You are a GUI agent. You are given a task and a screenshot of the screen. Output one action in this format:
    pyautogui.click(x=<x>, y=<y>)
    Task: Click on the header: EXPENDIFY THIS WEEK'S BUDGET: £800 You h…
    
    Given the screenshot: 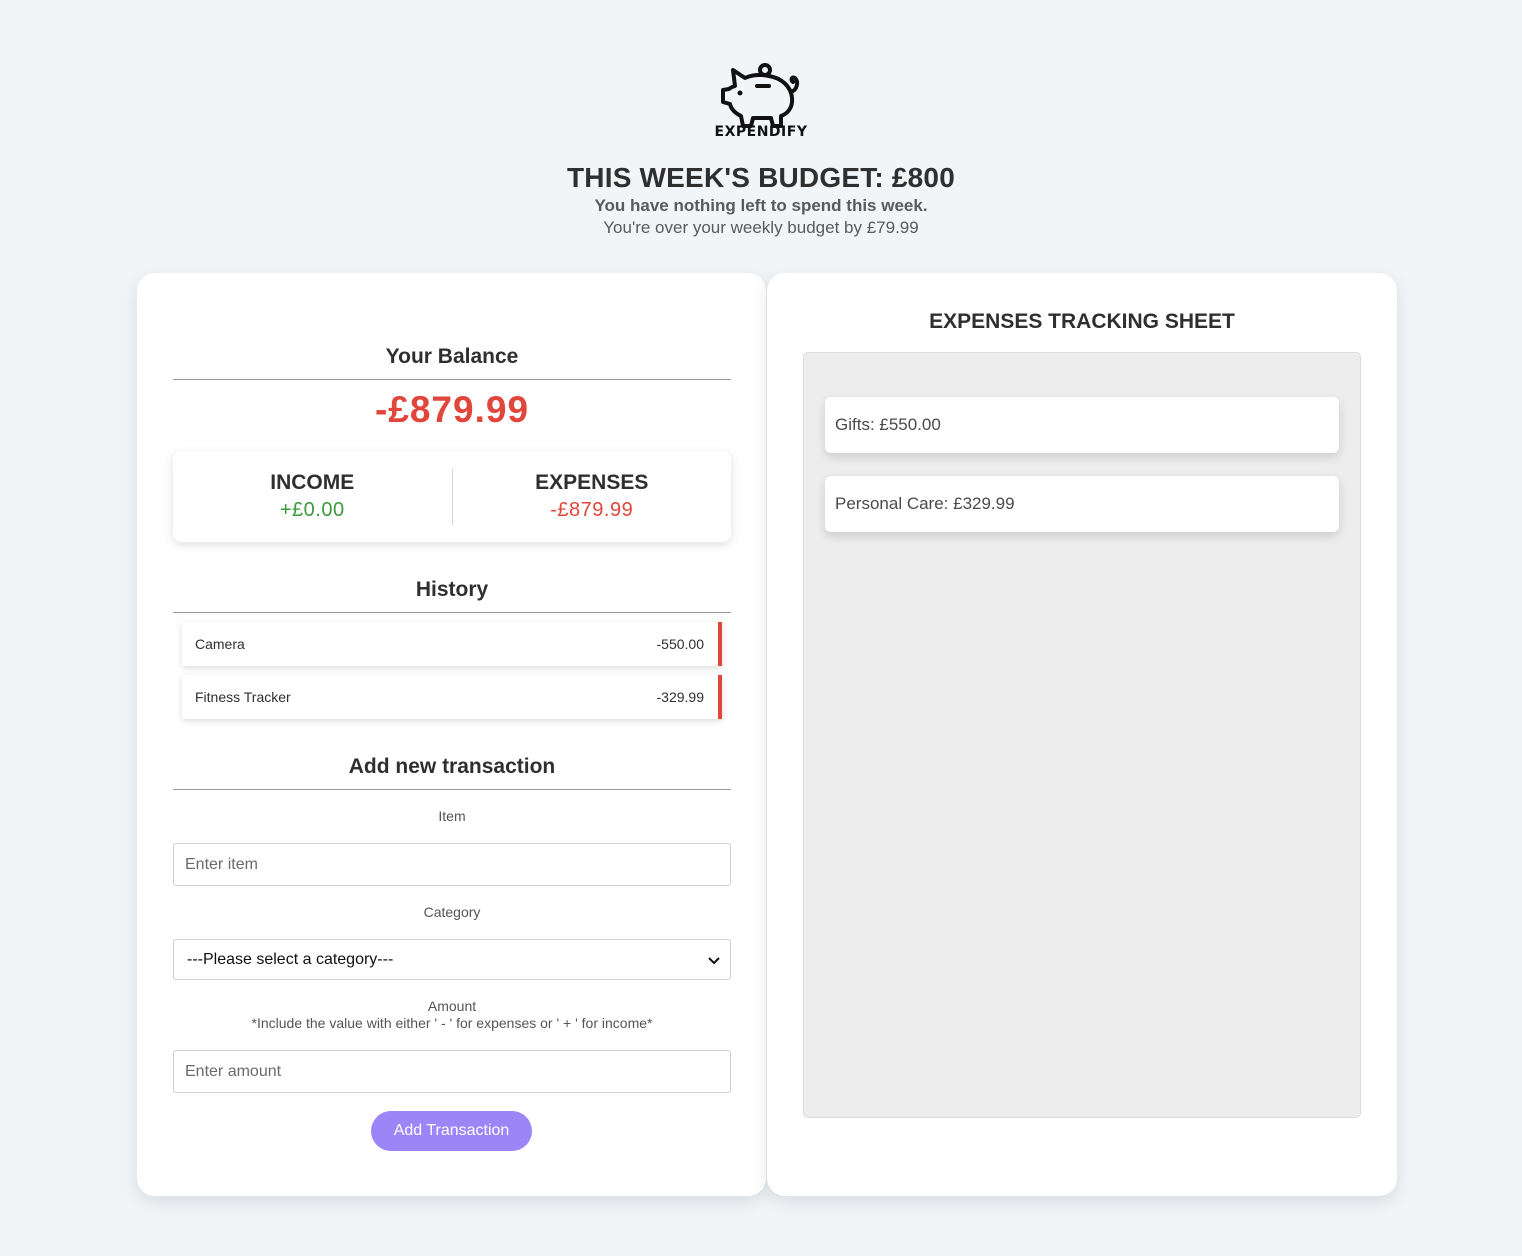 What is the action you would take?
    pyautogui.click(x=761, y=150)
    